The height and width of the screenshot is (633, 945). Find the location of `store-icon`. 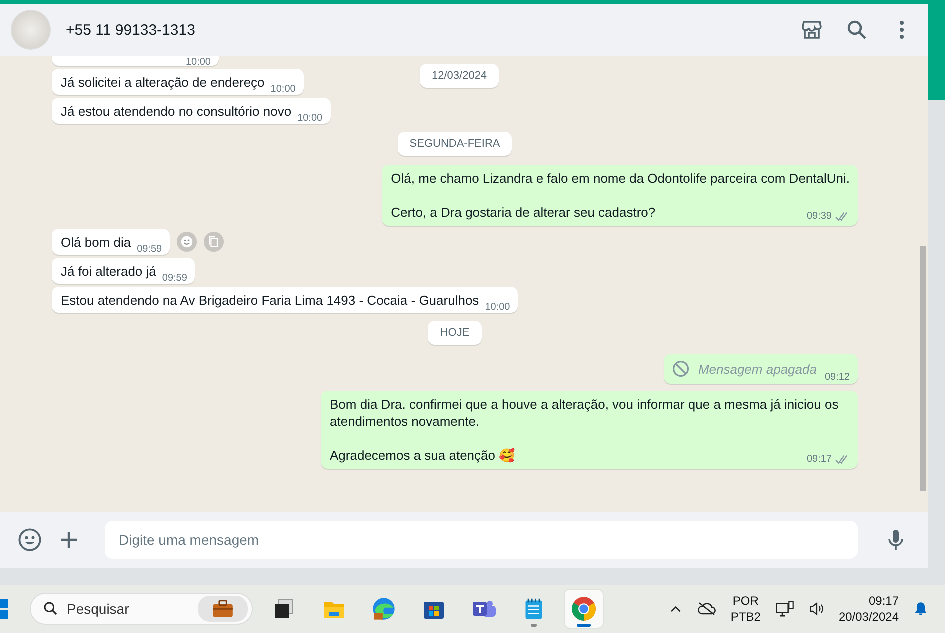

store-icon is located at coordinates (812, 30).